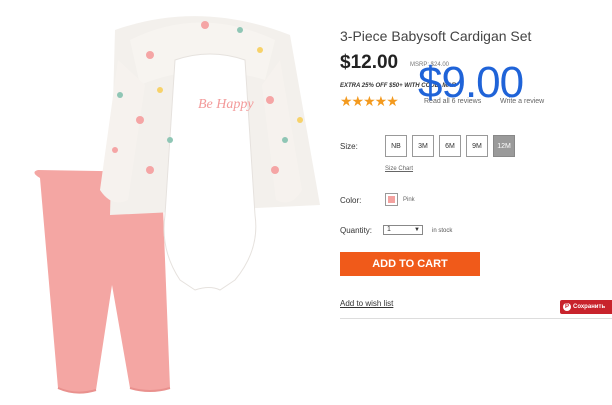 The image size is (612, 405). Describe the element at coordinates (476, 318) in the screenshot. I see `divider` at that location.